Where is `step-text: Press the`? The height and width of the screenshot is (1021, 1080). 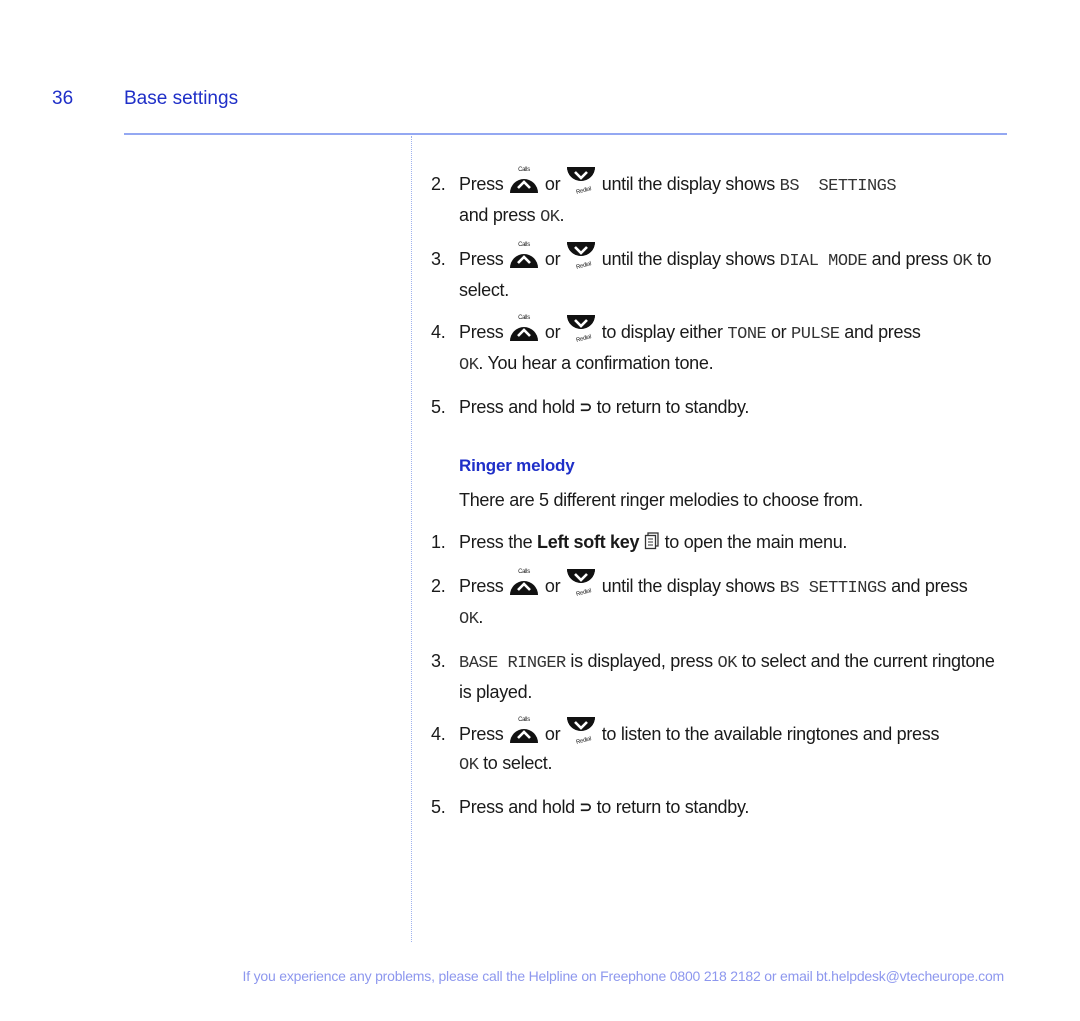
step-text: Press the is located at coordinates (496, 542).